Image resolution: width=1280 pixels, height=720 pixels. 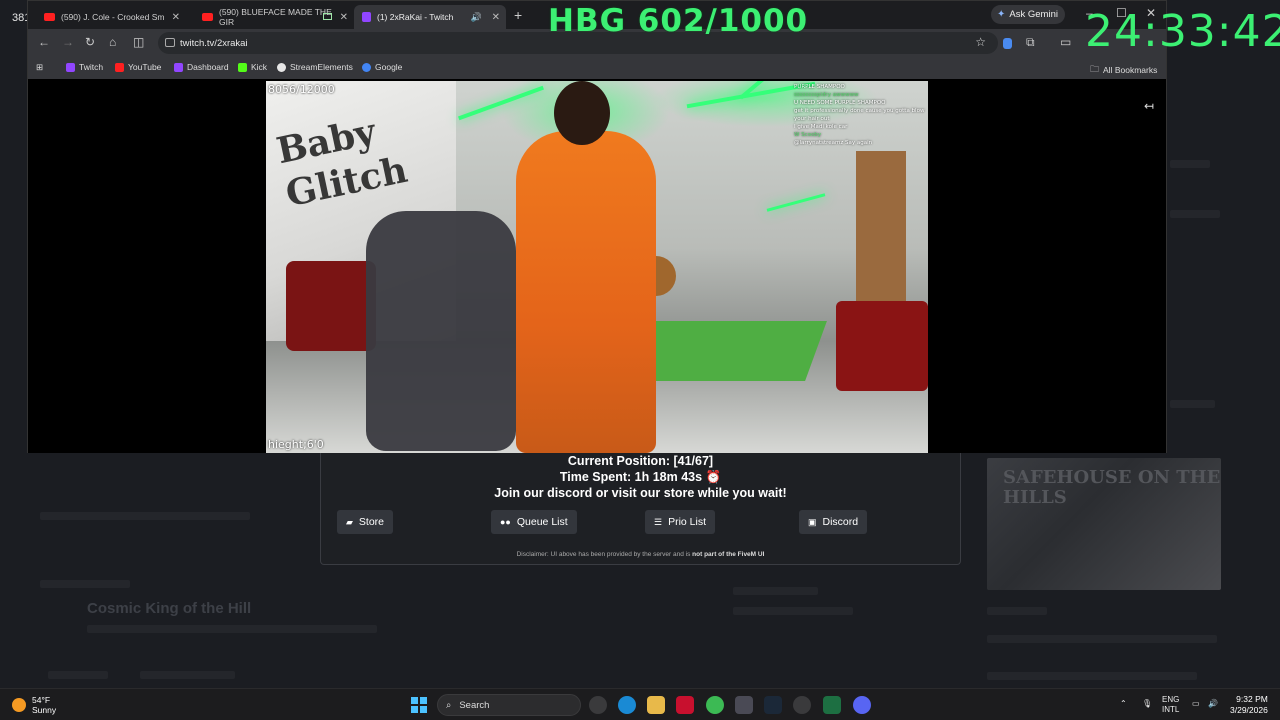 I want to click on tab-label: (590) J. Cole - Crooked Sm, so click(x=113, y=17).